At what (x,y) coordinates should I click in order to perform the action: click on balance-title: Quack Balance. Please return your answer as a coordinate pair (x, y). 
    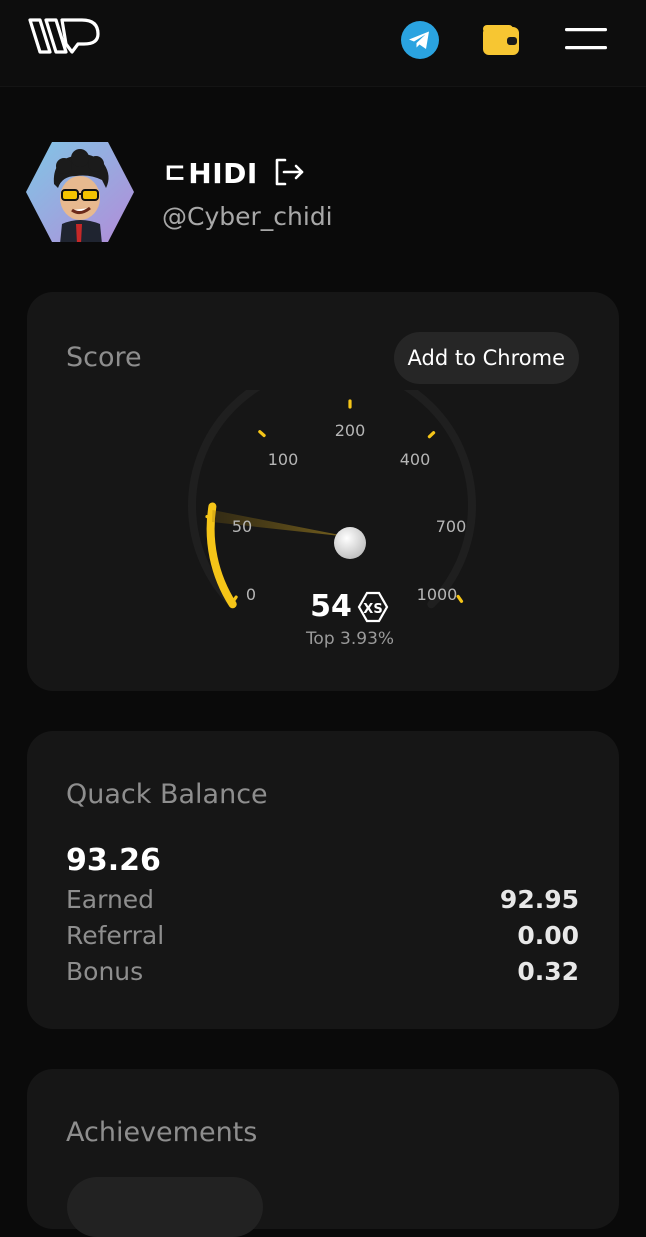
    Looking at the image, I should click on (167, 794).